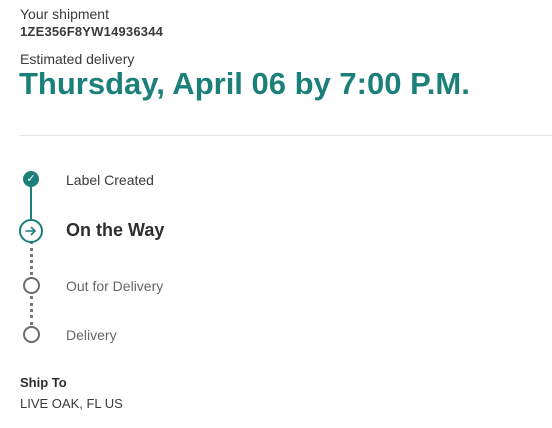  What do you see at coordinates (91, 335) in the screenshot?
I see `step-label-delivery: Delivery` at bounding box center [91, 335].